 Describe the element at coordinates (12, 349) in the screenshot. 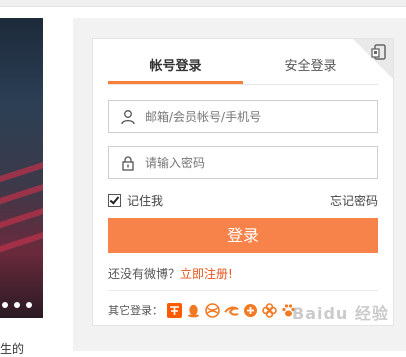

I see `photo-caption: 生的` at that location.